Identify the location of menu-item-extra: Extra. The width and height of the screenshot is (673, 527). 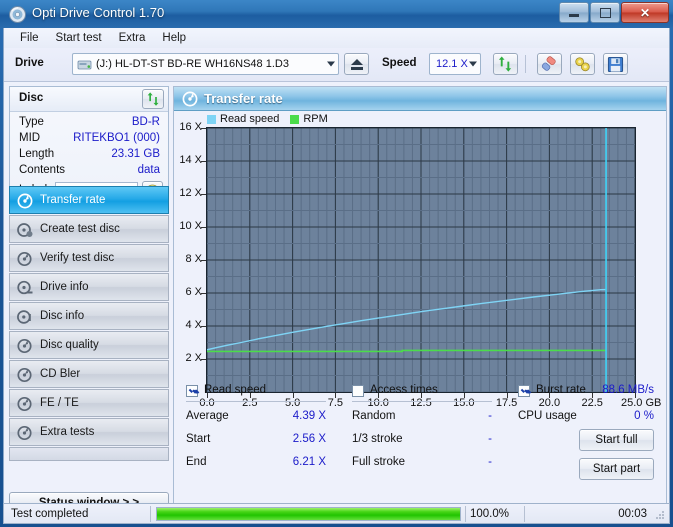
(132, 38).